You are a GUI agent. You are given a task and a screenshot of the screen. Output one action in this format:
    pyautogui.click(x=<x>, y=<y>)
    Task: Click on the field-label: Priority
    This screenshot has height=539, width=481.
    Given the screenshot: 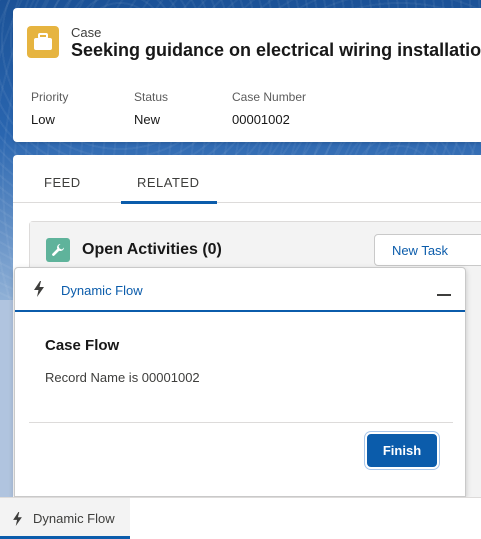 What is the action you would take?
    pyautogui.click(x=50, y=97)
    